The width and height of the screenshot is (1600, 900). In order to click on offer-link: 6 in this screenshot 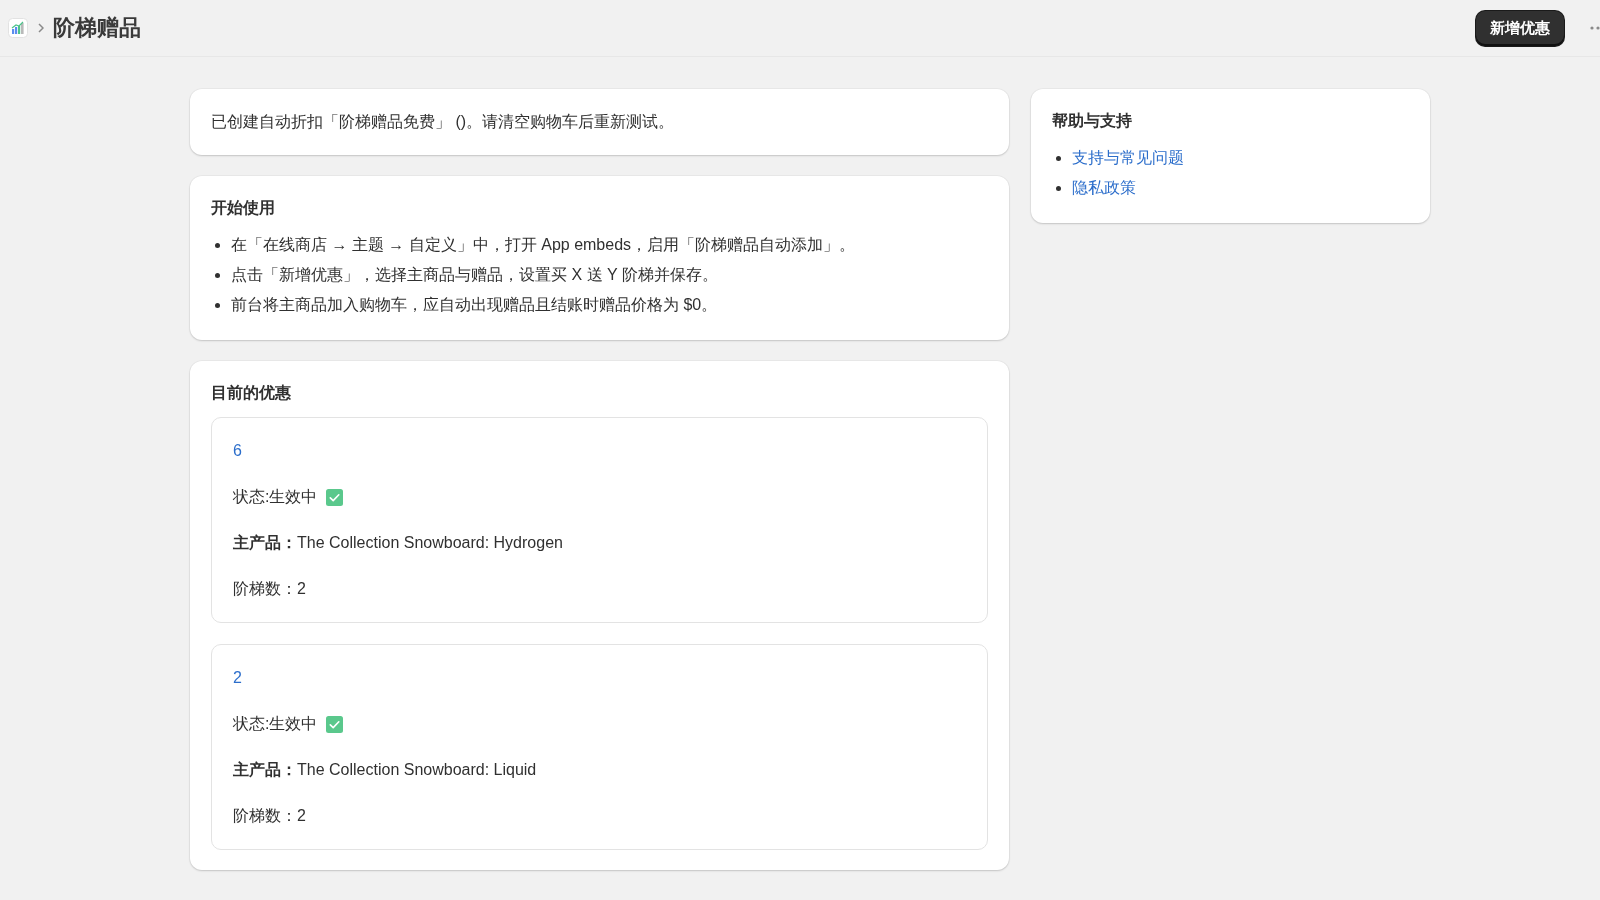, I will do `click(237, 451)`.